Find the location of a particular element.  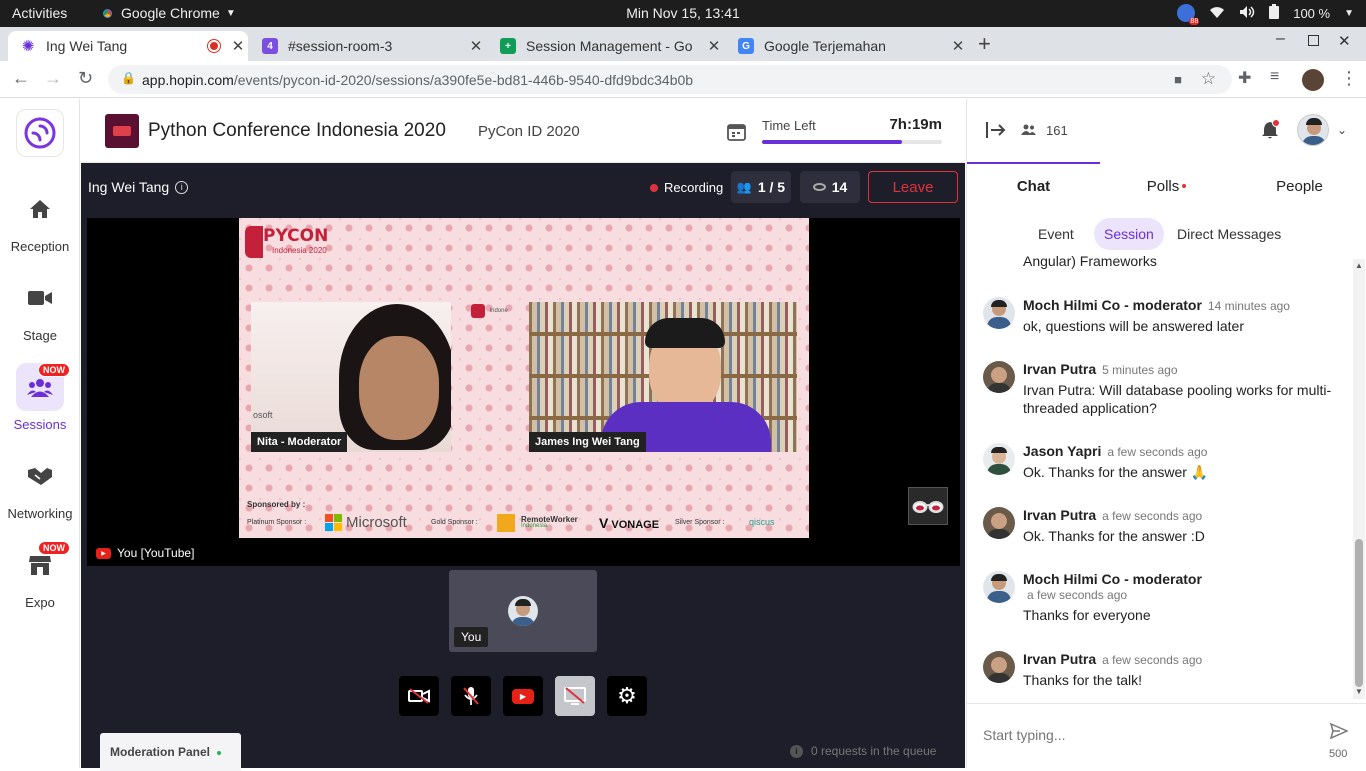

app-menu: Google Chrome ▼ is located at coordinates (168, 13).